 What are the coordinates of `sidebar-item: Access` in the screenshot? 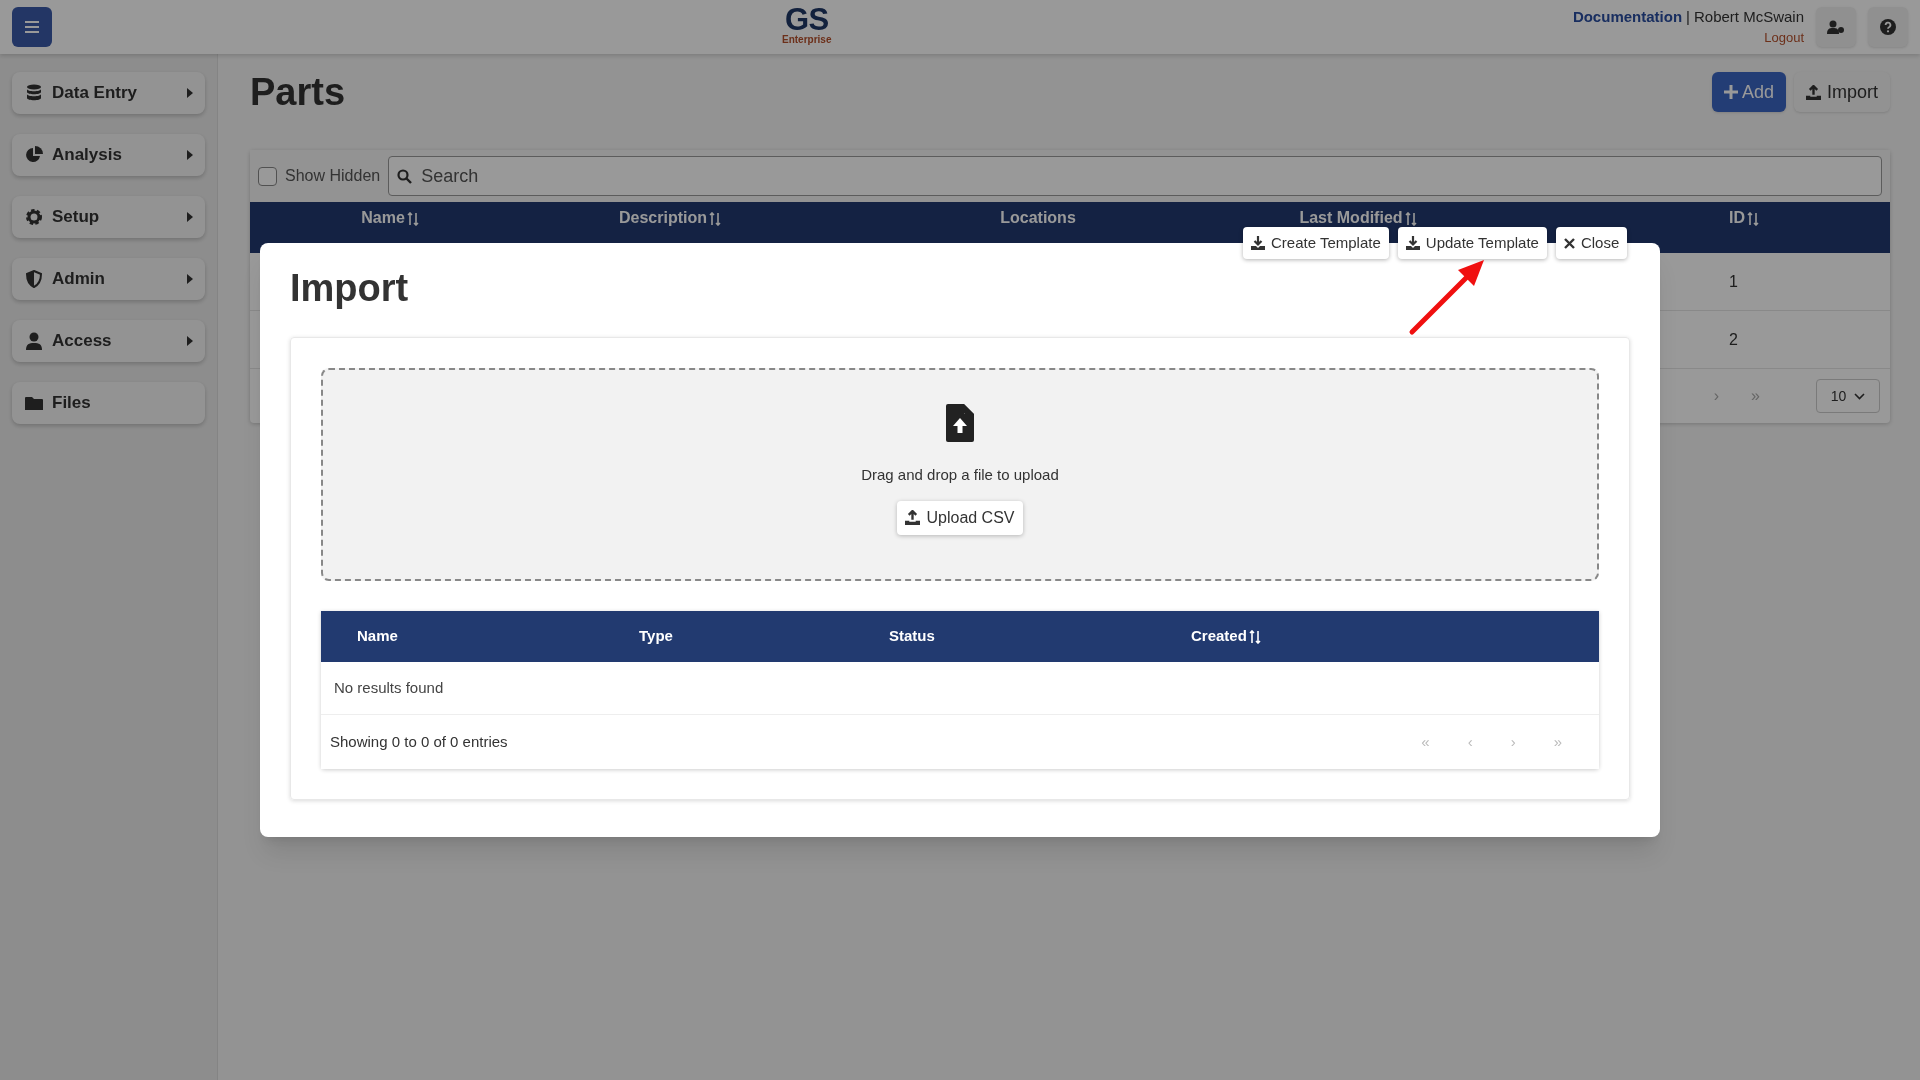 It's located at (108, 341).